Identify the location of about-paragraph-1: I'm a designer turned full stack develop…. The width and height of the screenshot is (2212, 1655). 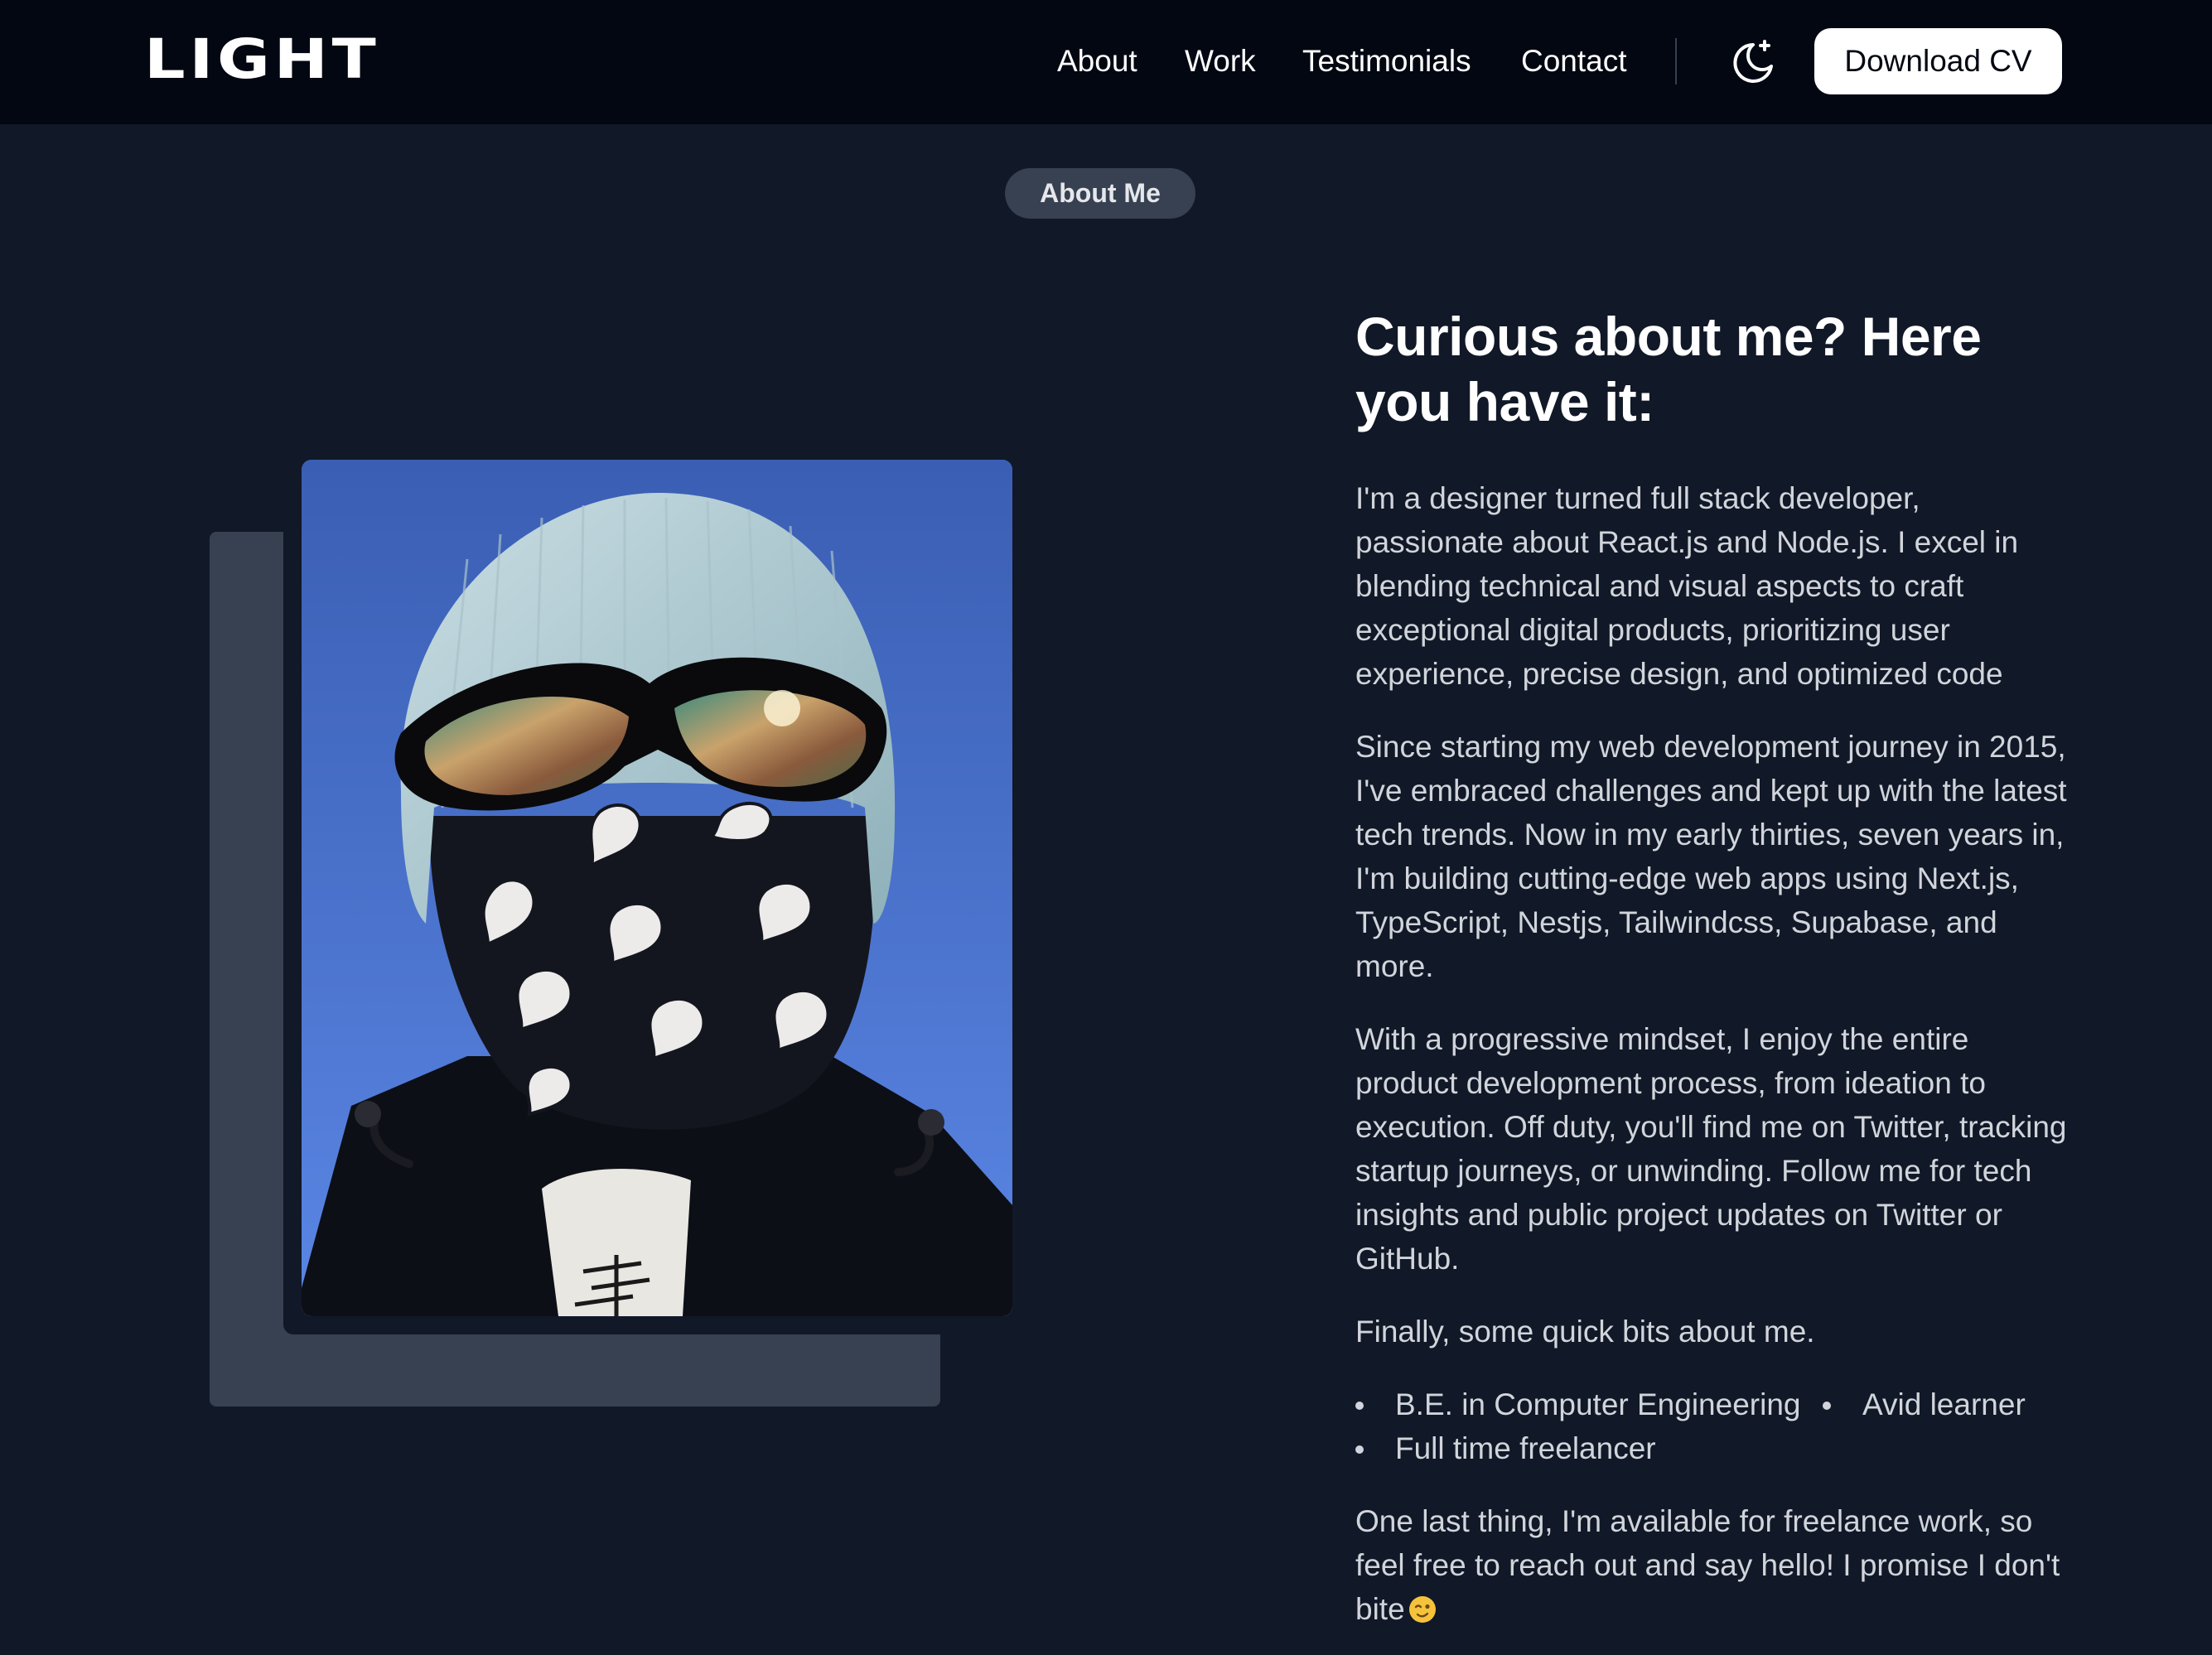
(1687, 586).